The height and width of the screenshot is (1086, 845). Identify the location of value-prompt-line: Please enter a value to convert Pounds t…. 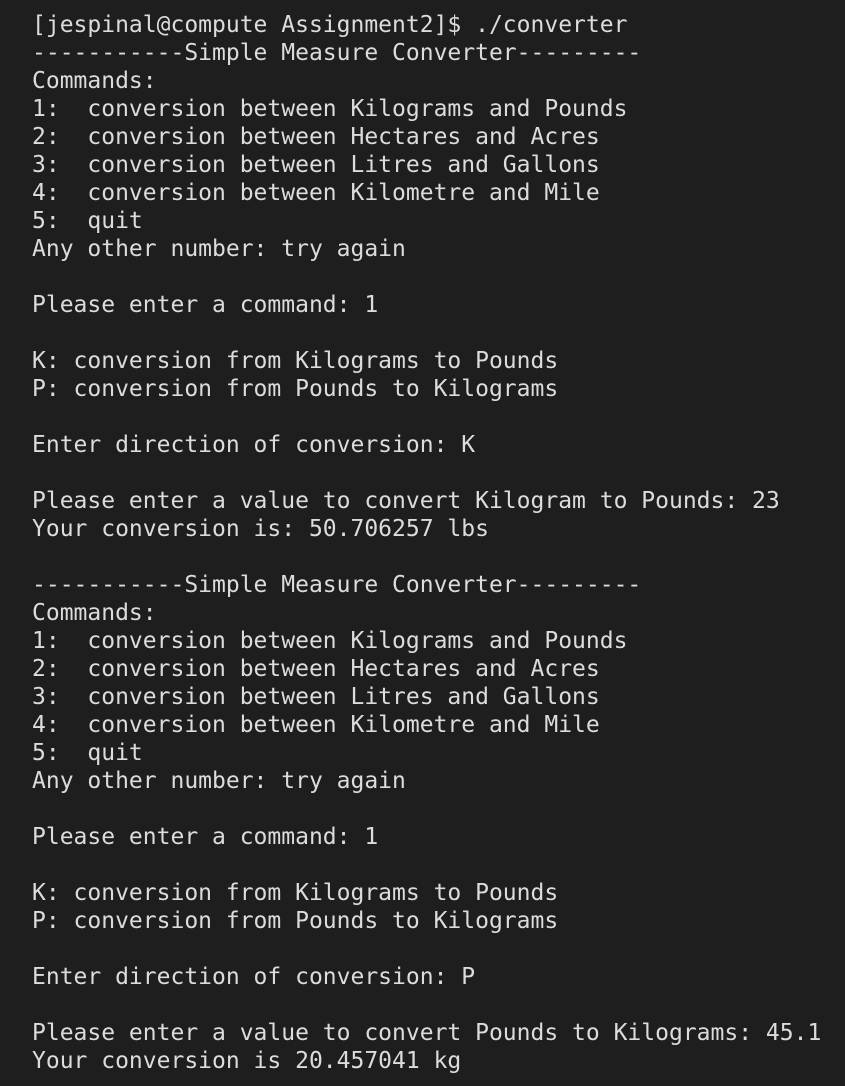
(427, 1033).